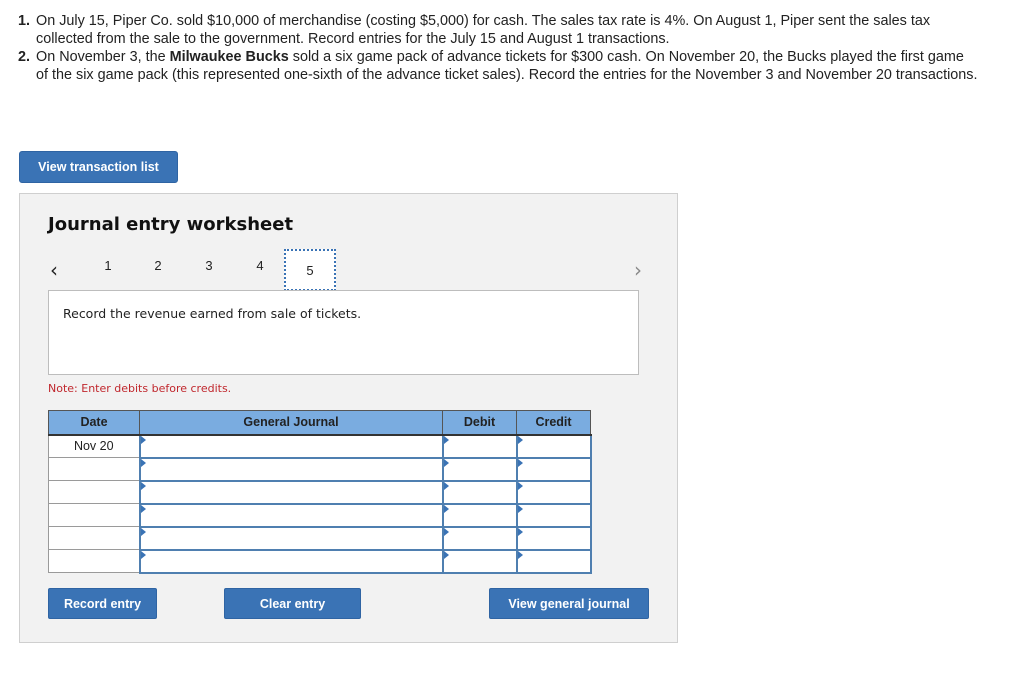  What do you see at coordinates (229, 57) in the screenshot?
I see `company-name: Milwaukee Bucks` at bounding box center [229, 57].